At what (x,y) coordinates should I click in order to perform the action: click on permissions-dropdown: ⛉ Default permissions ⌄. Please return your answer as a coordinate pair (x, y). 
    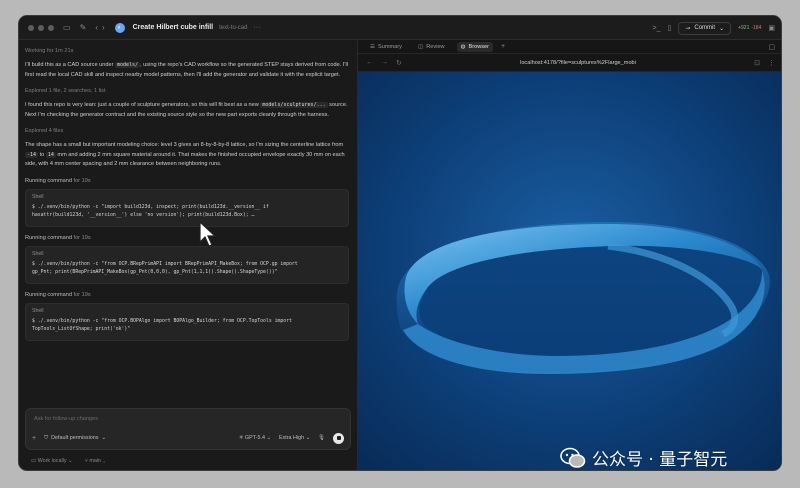
    Looking at the image, I should click on (75, 438).